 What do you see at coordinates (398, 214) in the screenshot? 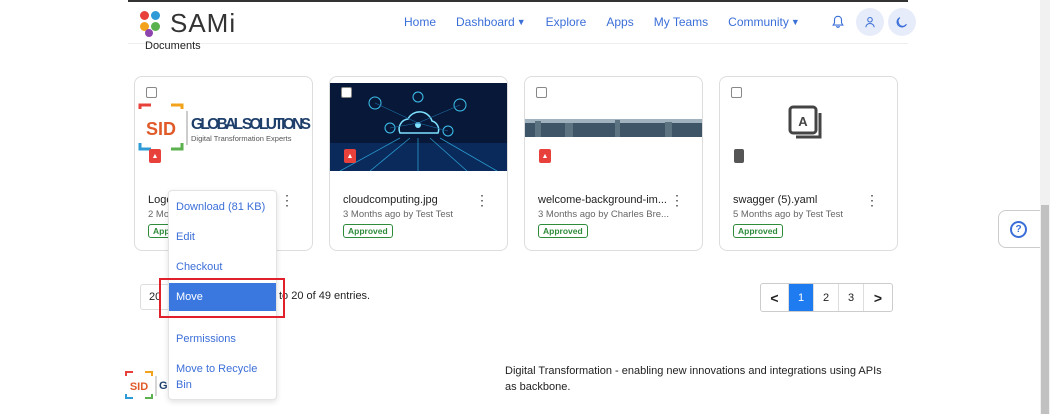
I see `file-meta: 3 Months ago by Test Test` at bounding box center [398, 214].